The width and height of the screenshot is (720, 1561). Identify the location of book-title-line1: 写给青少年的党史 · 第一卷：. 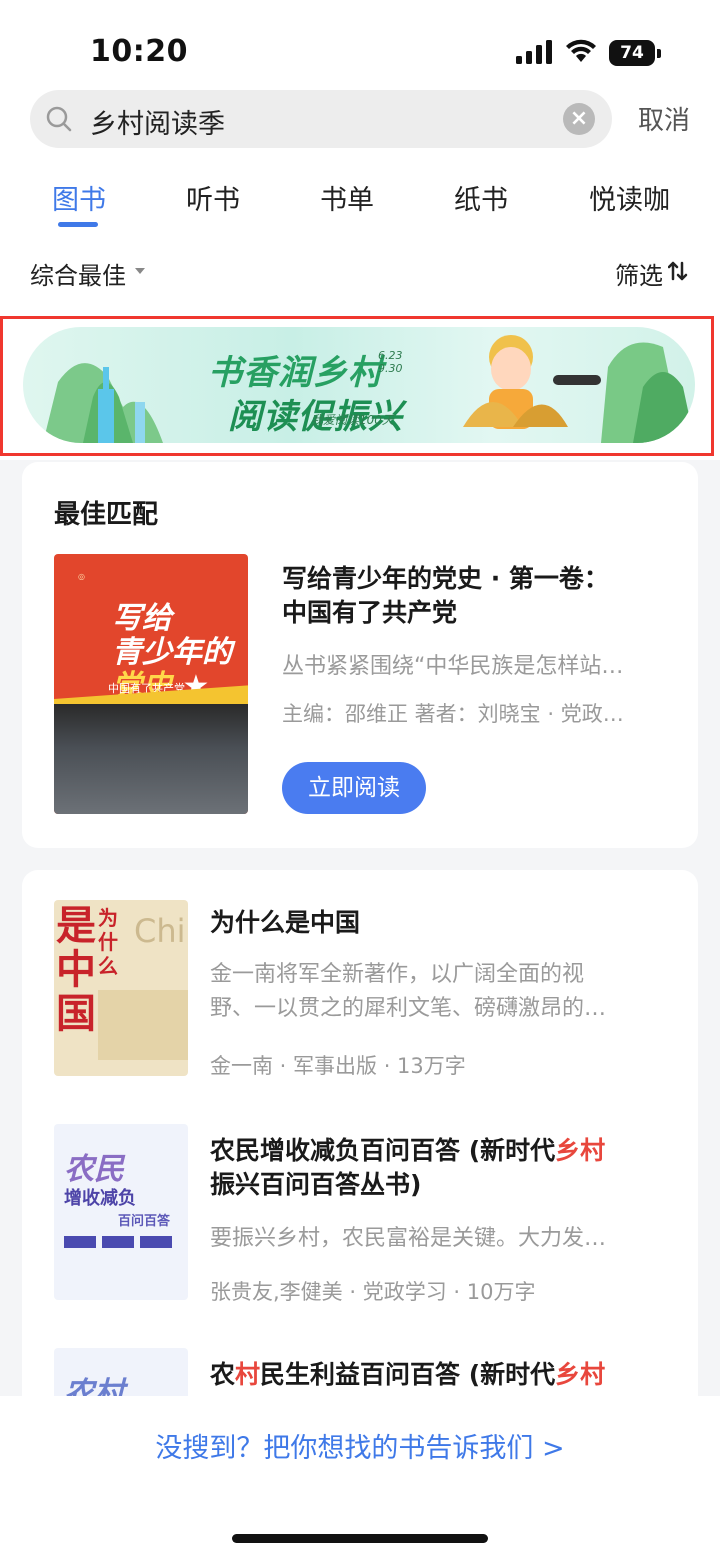
(445, 578).